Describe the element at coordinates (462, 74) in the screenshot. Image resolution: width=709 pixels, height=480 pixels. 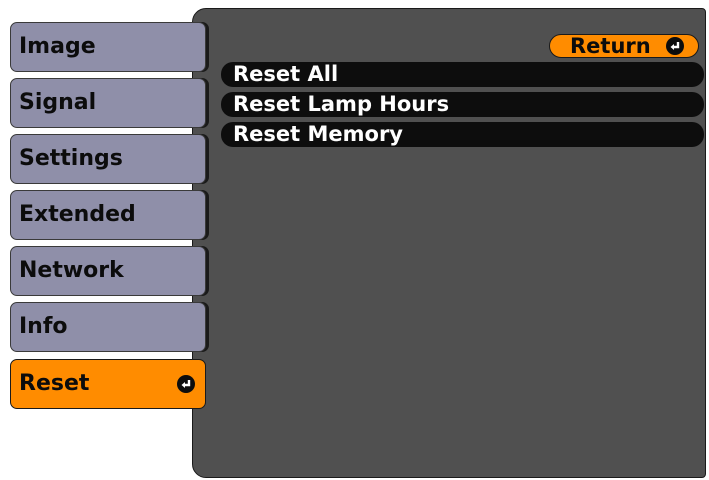
I see `option-reset-all: Reset All` at that location.